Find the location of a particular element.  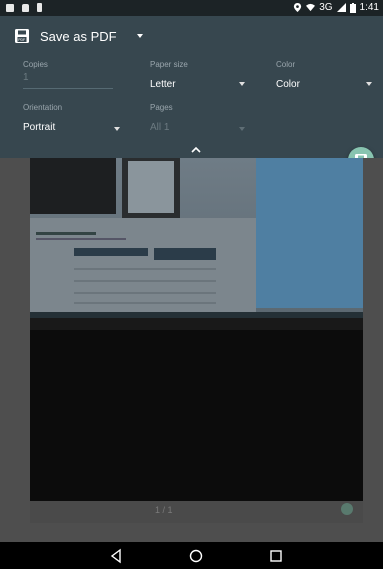

navigation-bar is located at coordinates (191, 555).